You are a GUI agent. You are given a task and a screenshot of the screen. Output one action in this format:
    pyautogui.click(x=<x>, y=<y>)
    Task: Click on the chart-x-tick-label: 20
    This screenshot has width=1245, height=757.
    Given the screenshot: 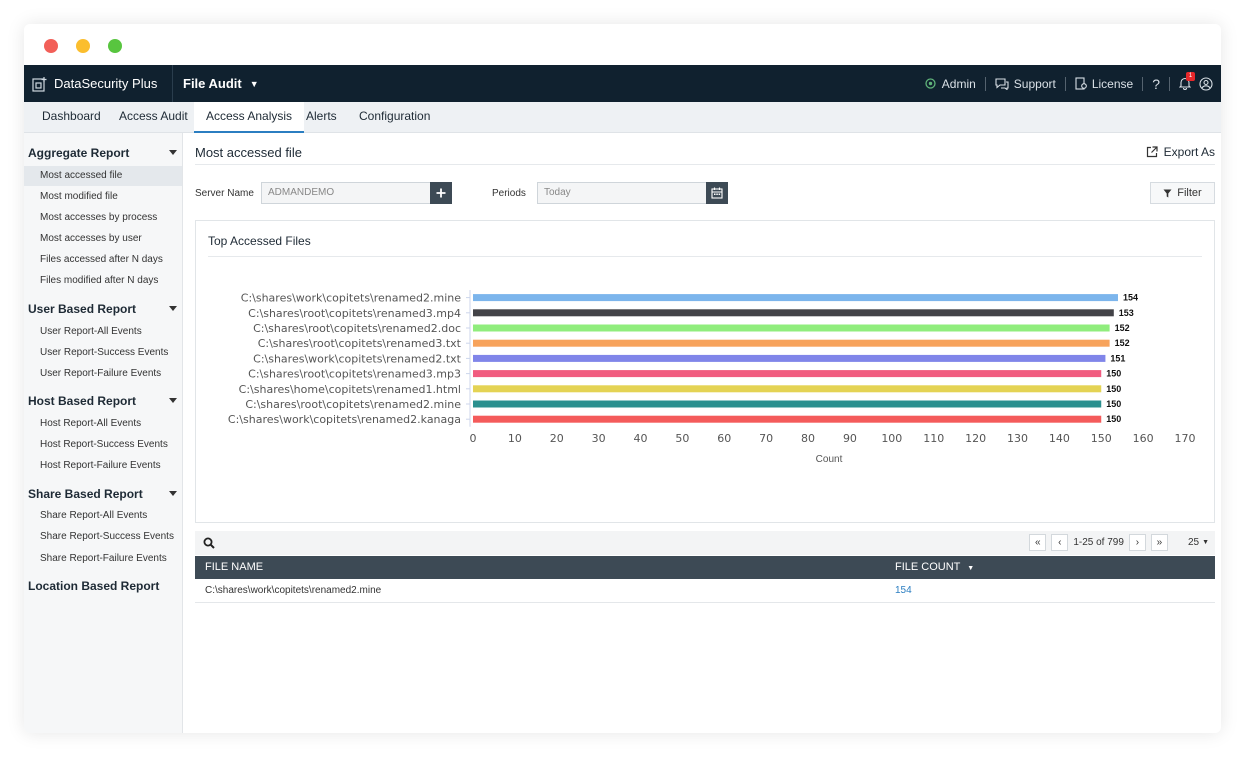 What is the action you would take?
    pyautogui.click(x=557, y=438)
    